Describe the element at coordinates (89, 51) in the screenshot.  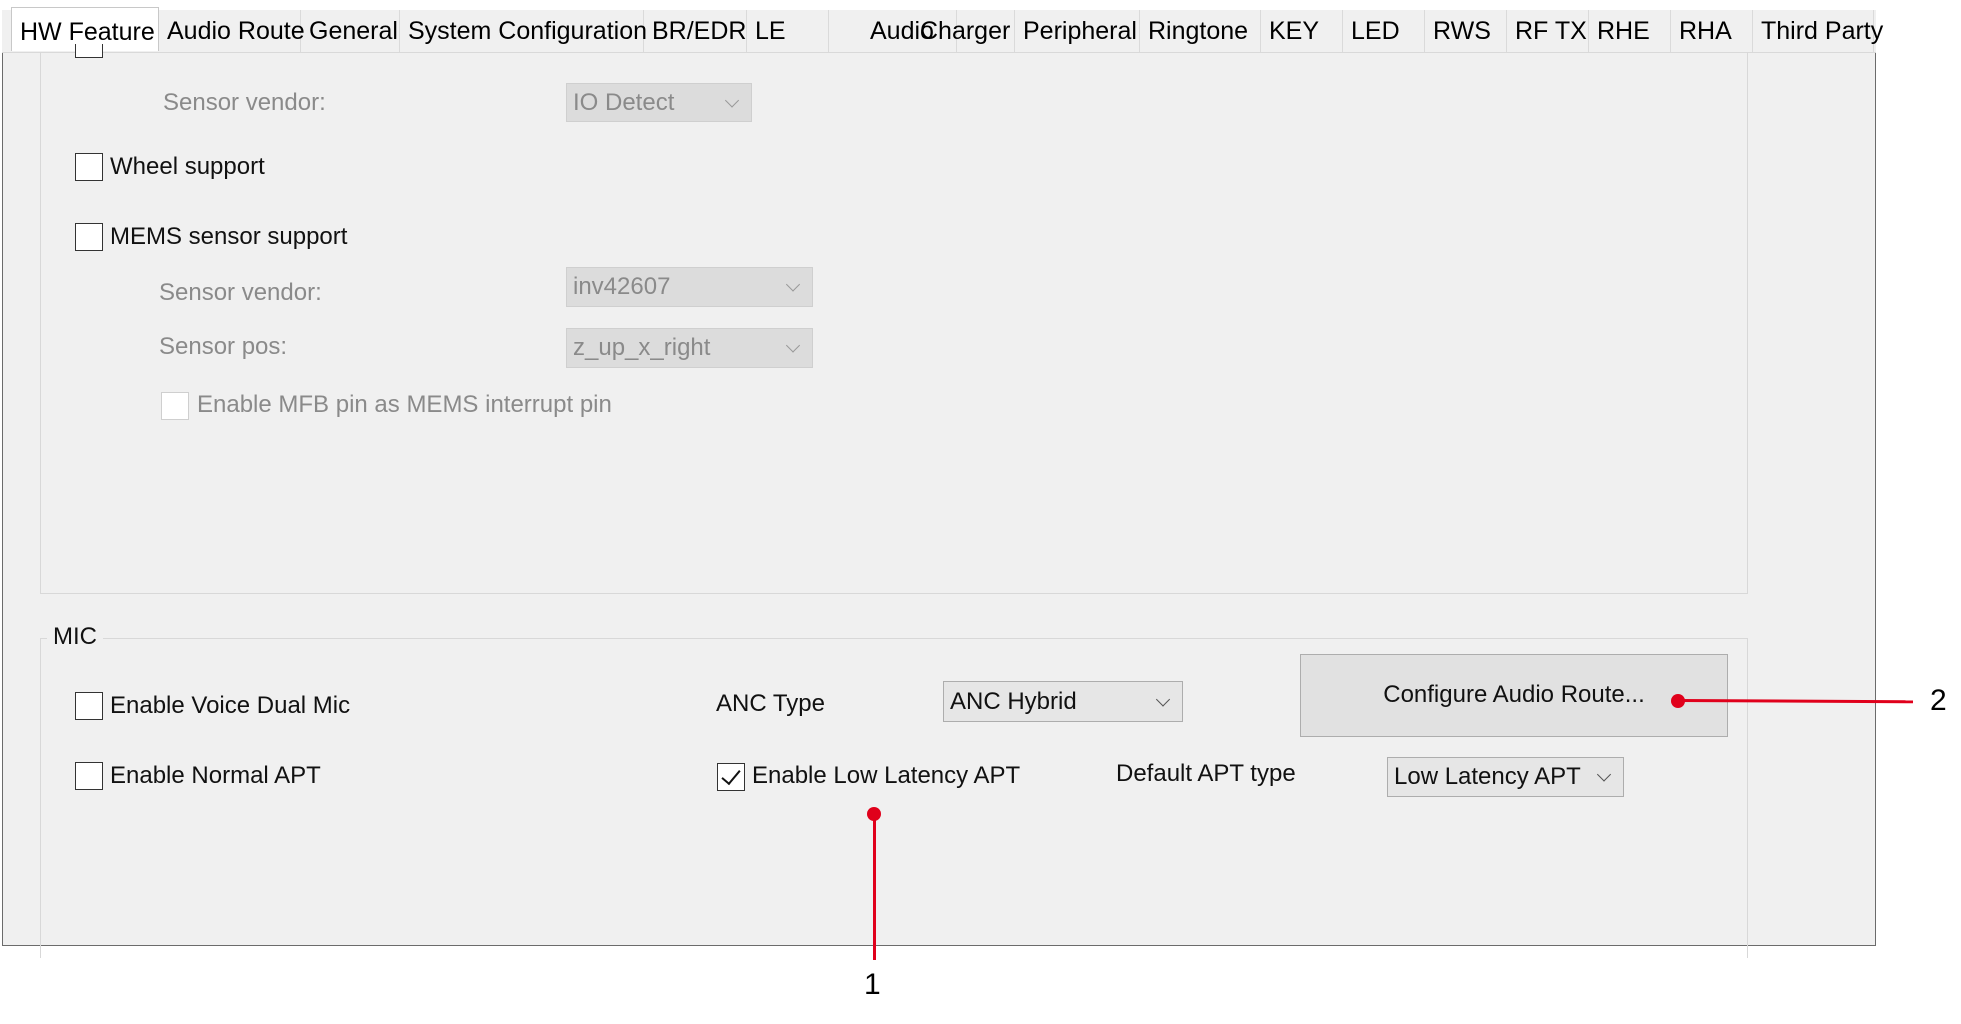
I see `sensor-support-checkbox` at that location.